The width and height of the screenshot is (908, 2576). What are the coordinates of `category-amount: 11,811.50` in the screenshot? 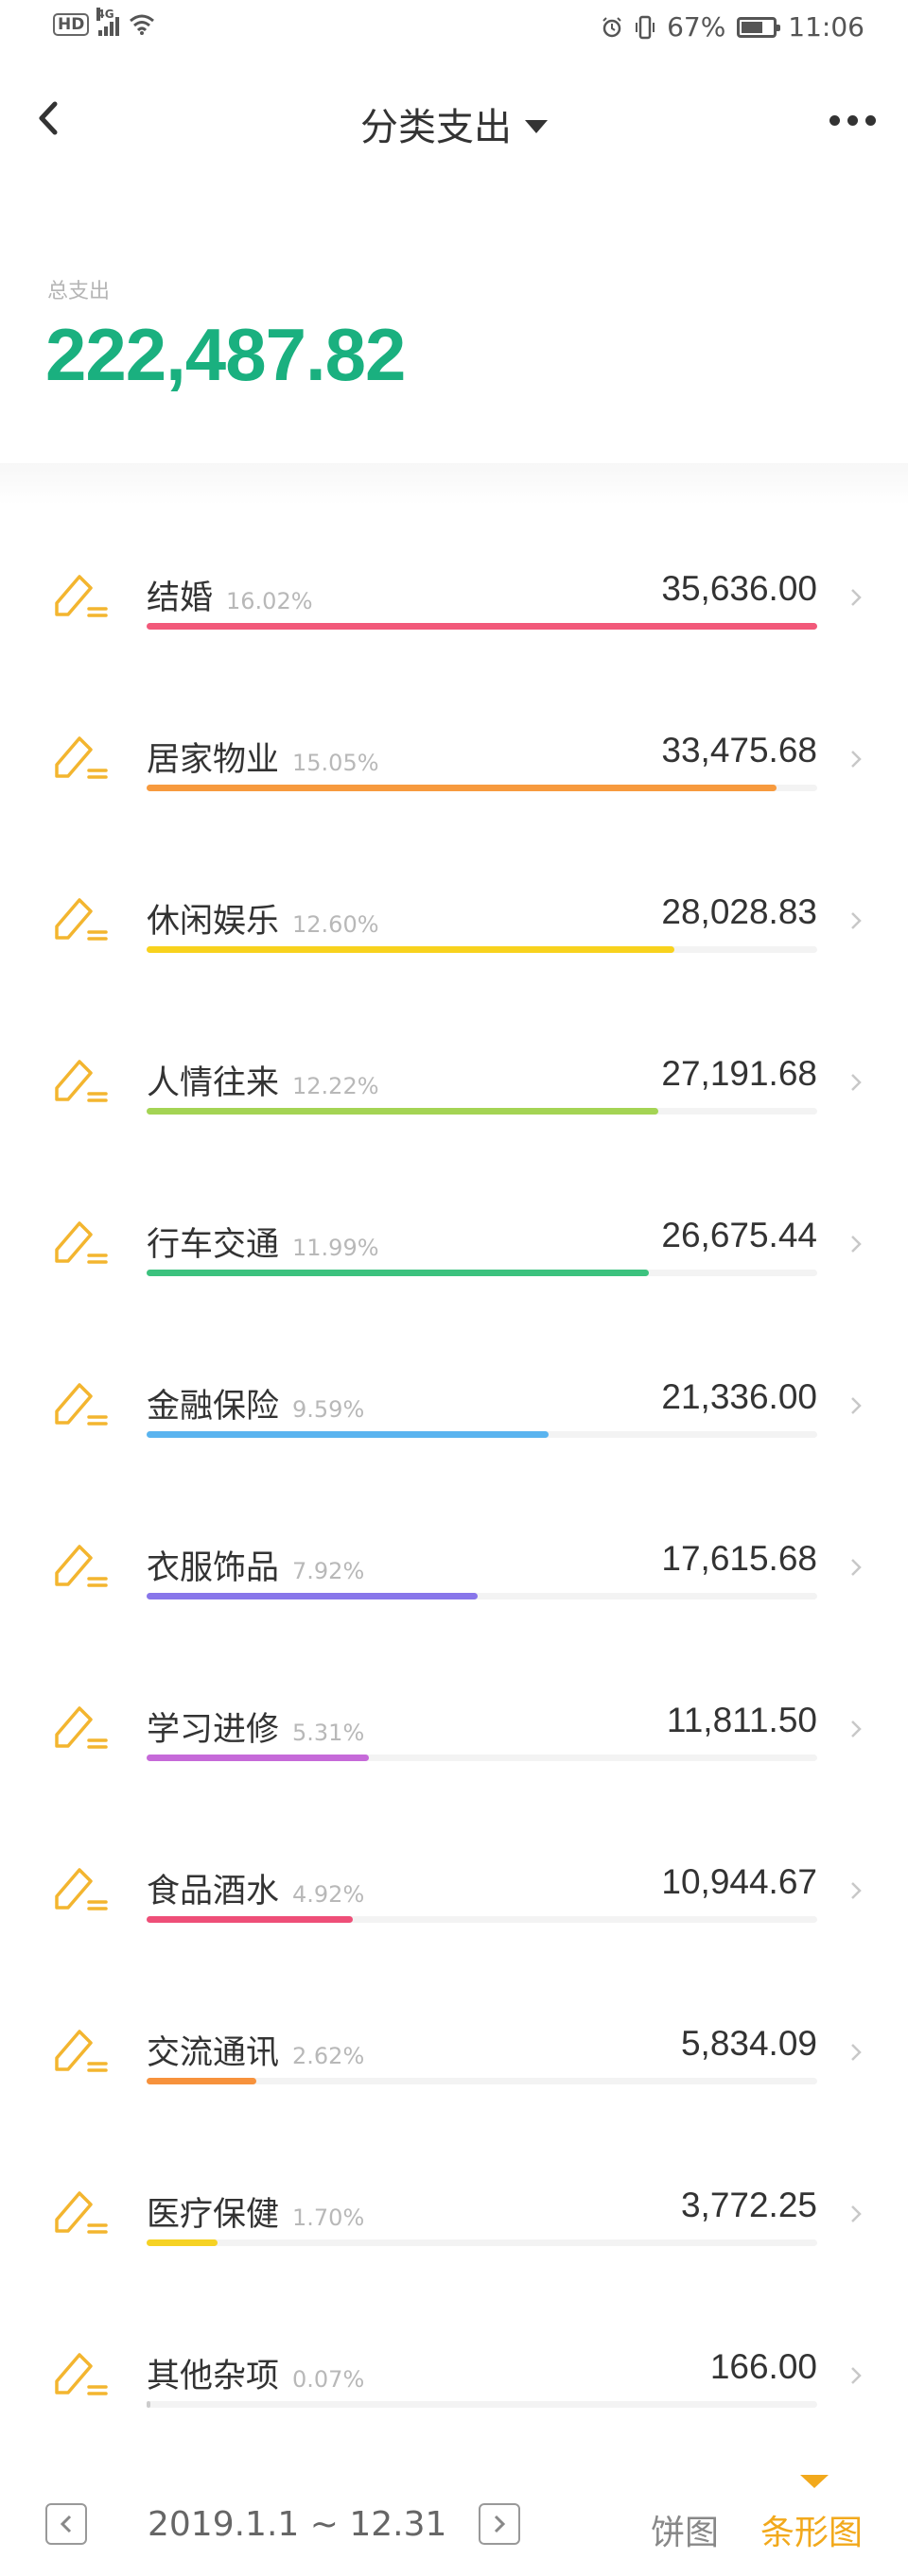 It's located at (741, 1720).